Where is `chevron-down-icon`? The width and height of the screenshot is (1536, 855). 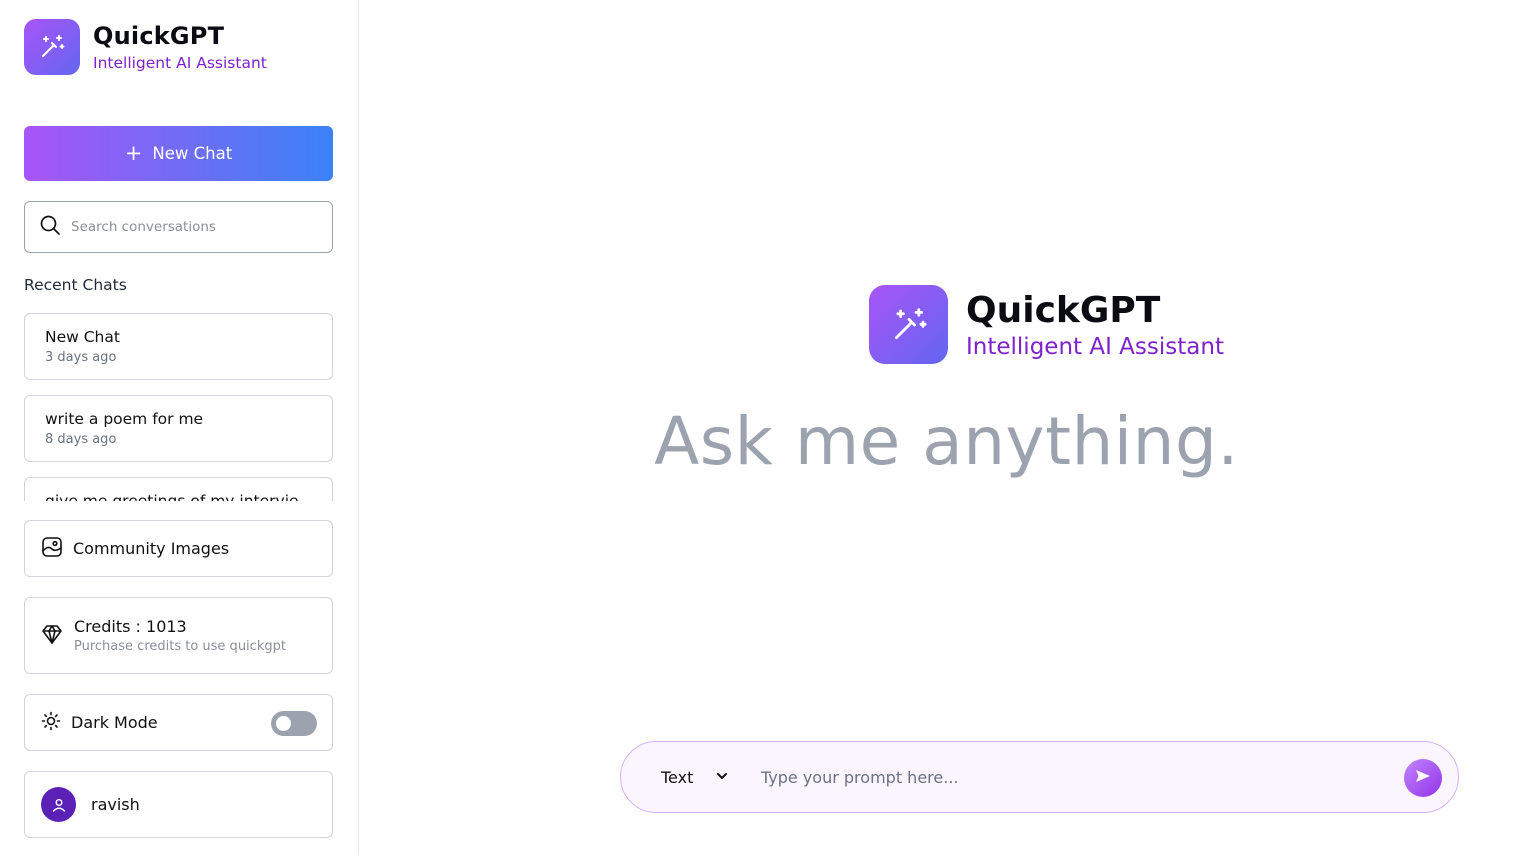
chevron-down-icon is located at coordinates (722, 777).